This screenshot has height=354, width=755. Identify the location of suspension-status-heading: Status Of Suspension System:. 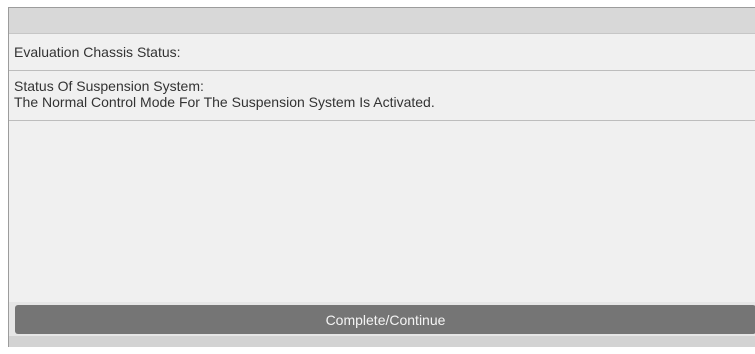
(109, 86).